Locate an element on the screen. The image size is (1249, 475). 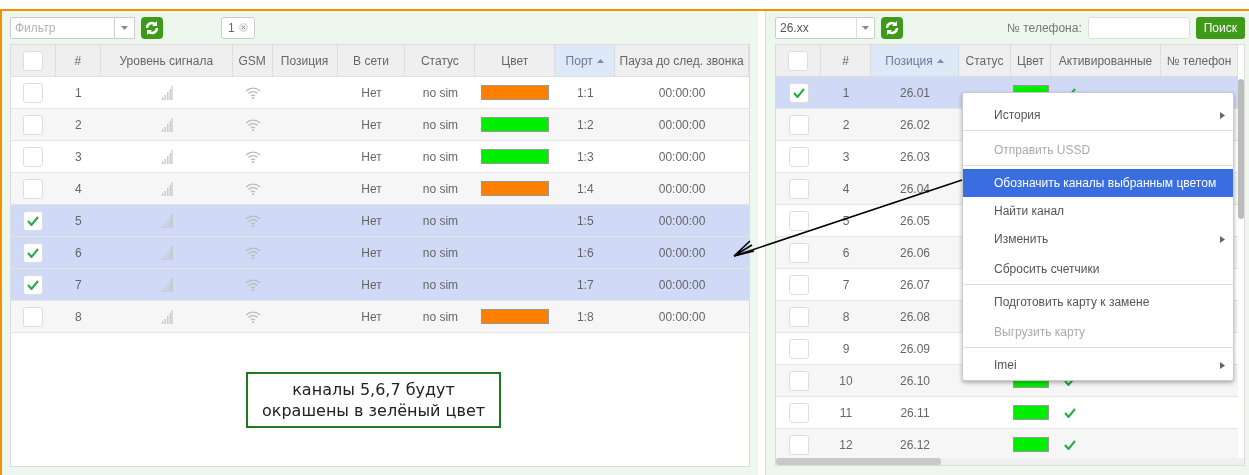
table-cell-text: 26.03 is located at coordinates (915, 157).